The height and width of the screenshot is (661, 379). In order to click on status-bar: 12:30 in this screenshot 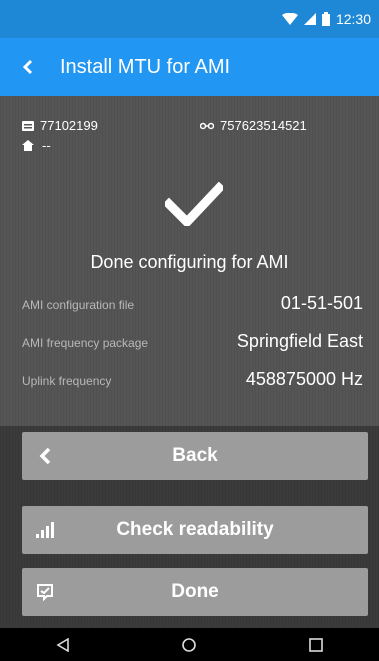, I will do `click(189, 19)`.